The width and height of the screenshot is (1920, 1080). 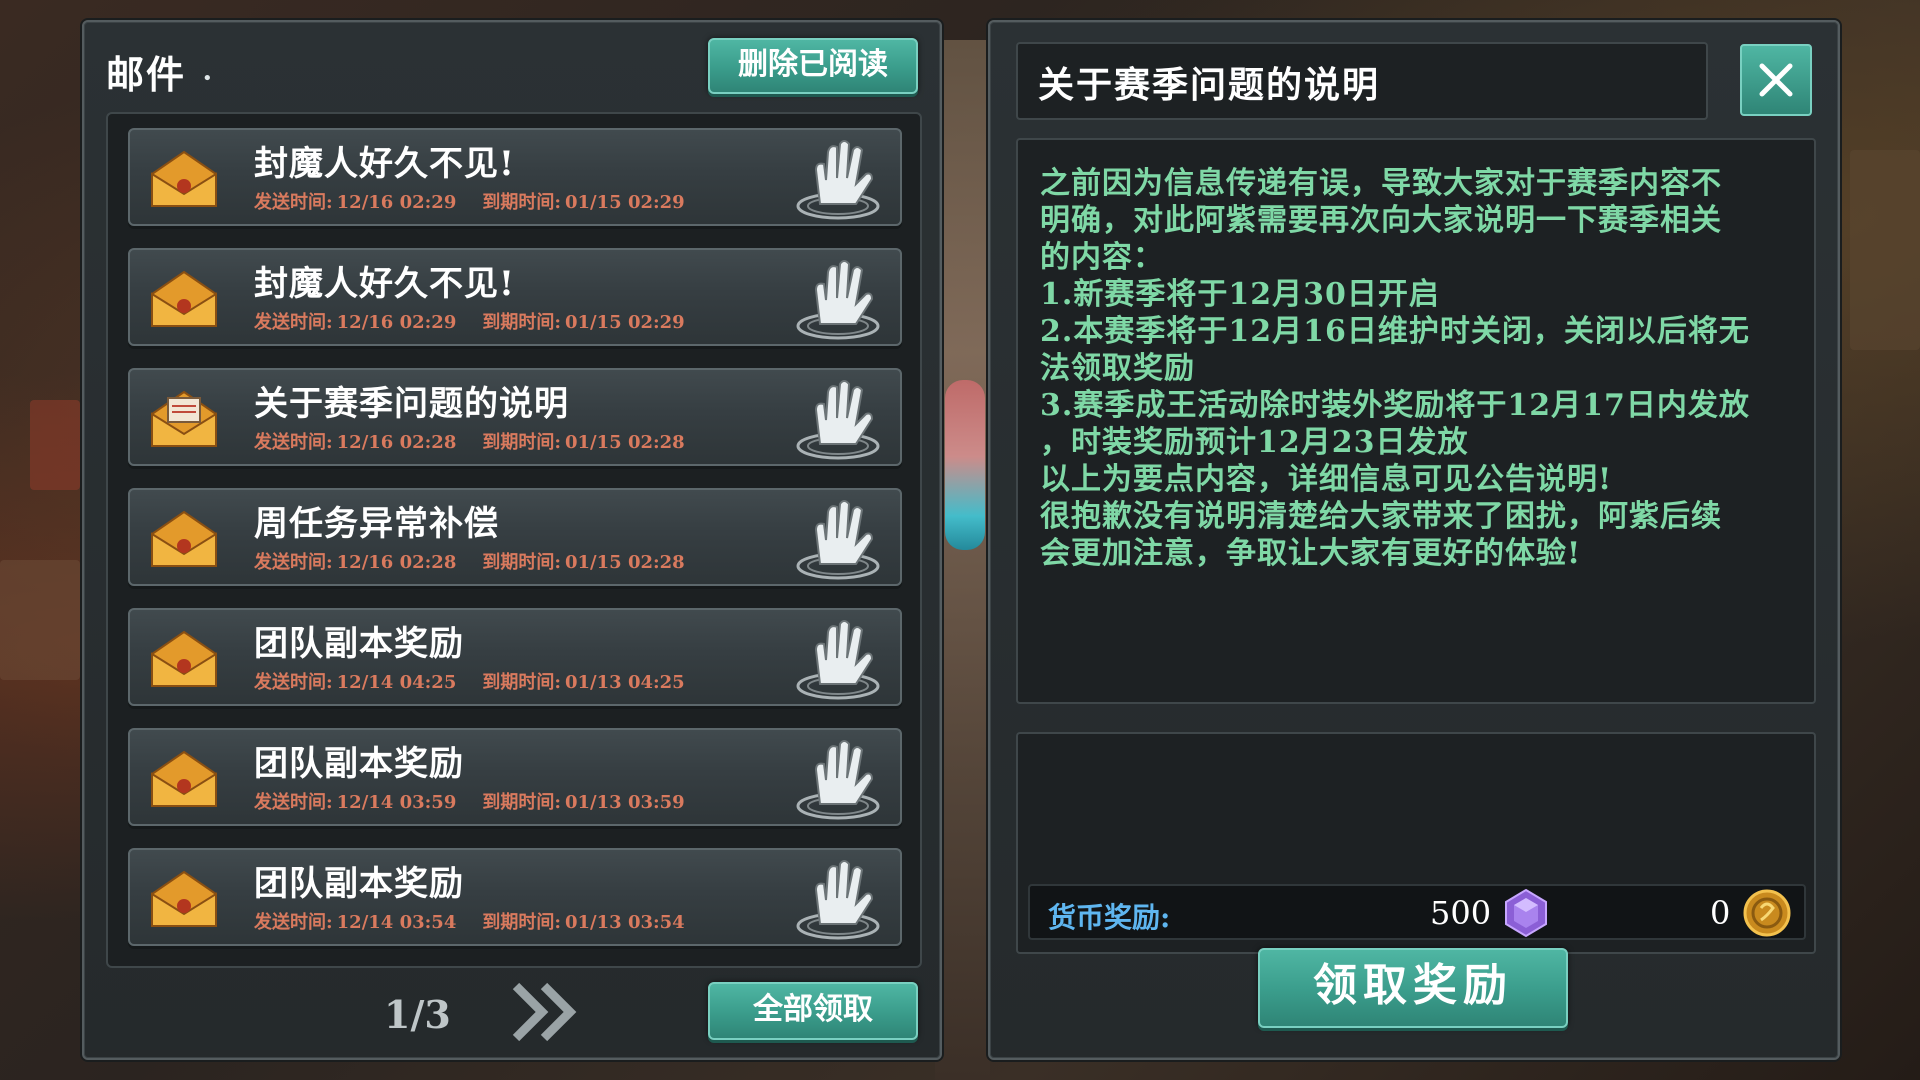 I want to click on background-pillar, so click(x=962, y=560).